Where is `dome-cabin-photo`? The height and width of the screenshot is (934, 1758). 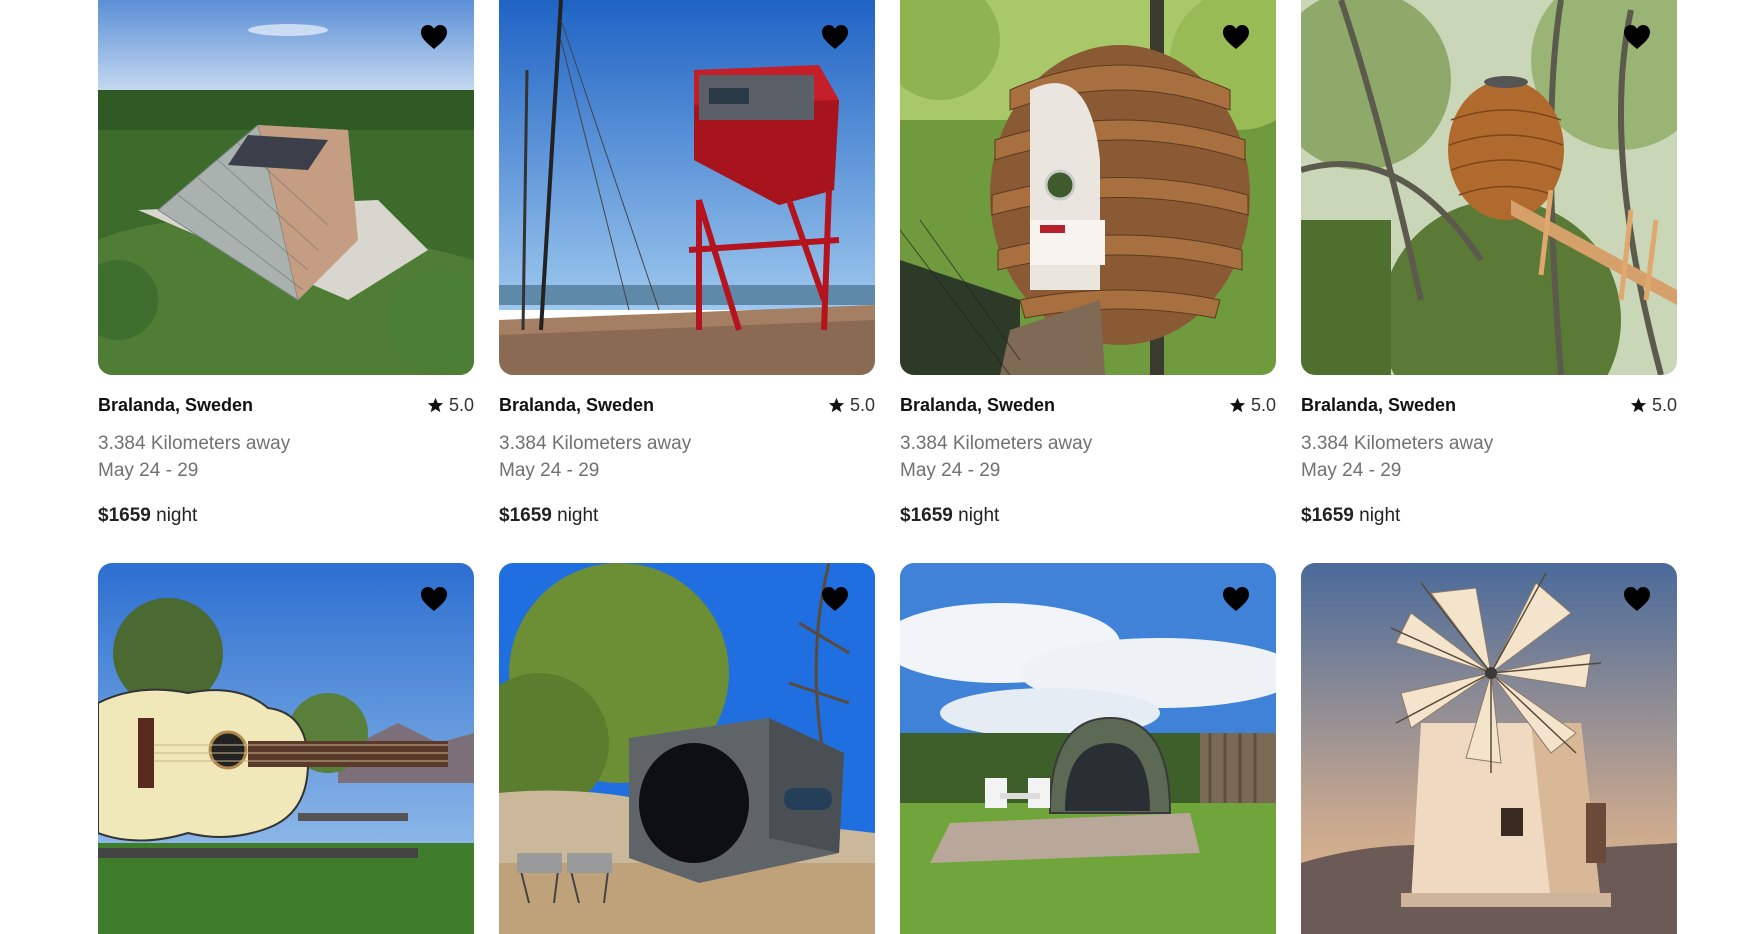
dome-cabin-photo is located at coordinates (1088, 748).